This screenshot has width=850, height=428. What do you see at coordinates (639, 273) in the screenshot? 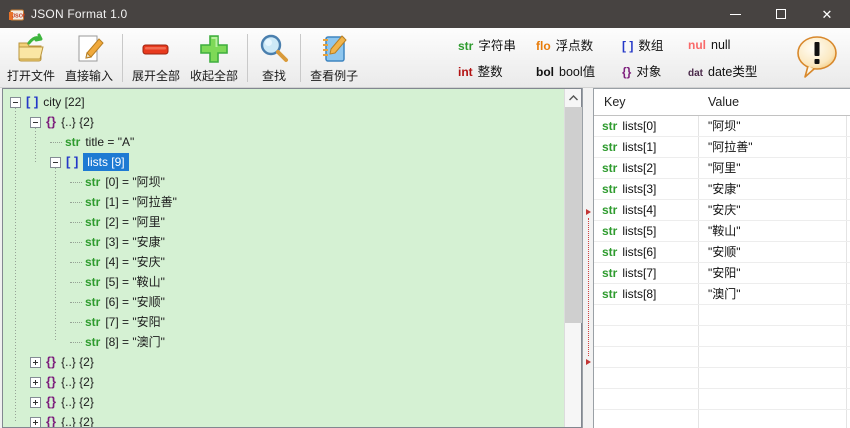
I see `key-text: lists[7]` at bounding box center [639, 273].